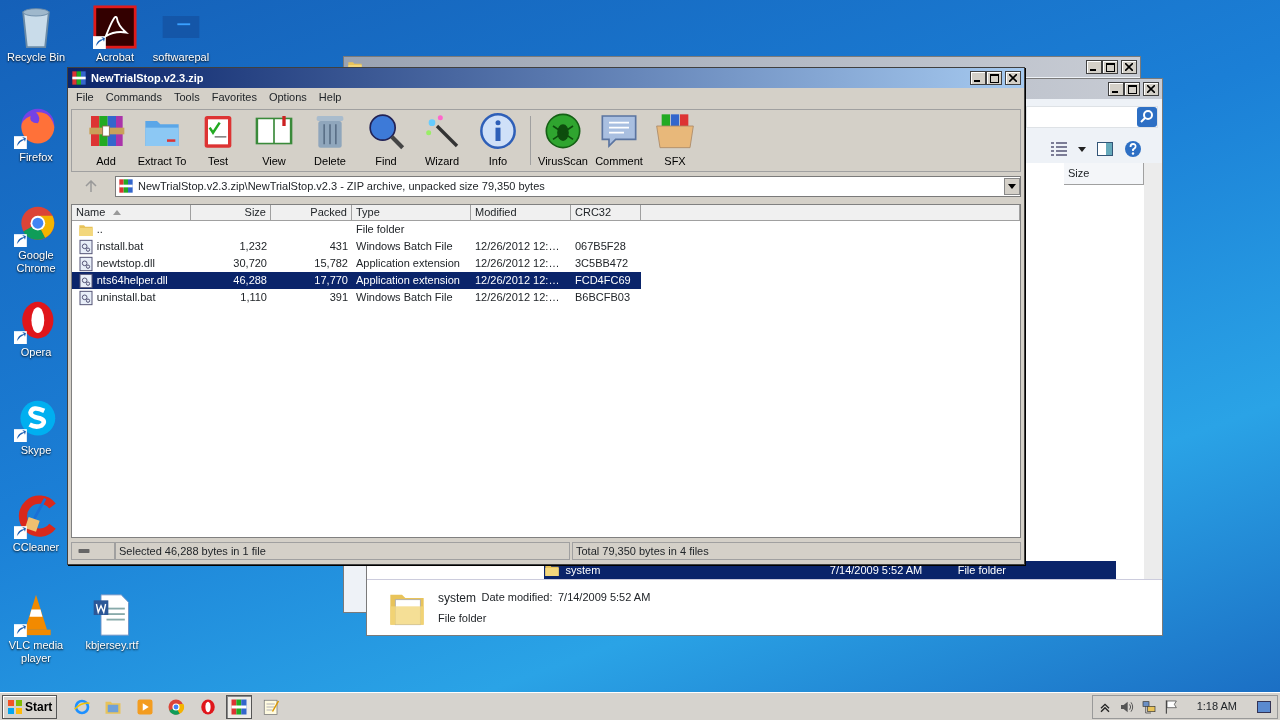 The image size is (1280, 720). I want to click on scrollbar, so click(1153, 371).